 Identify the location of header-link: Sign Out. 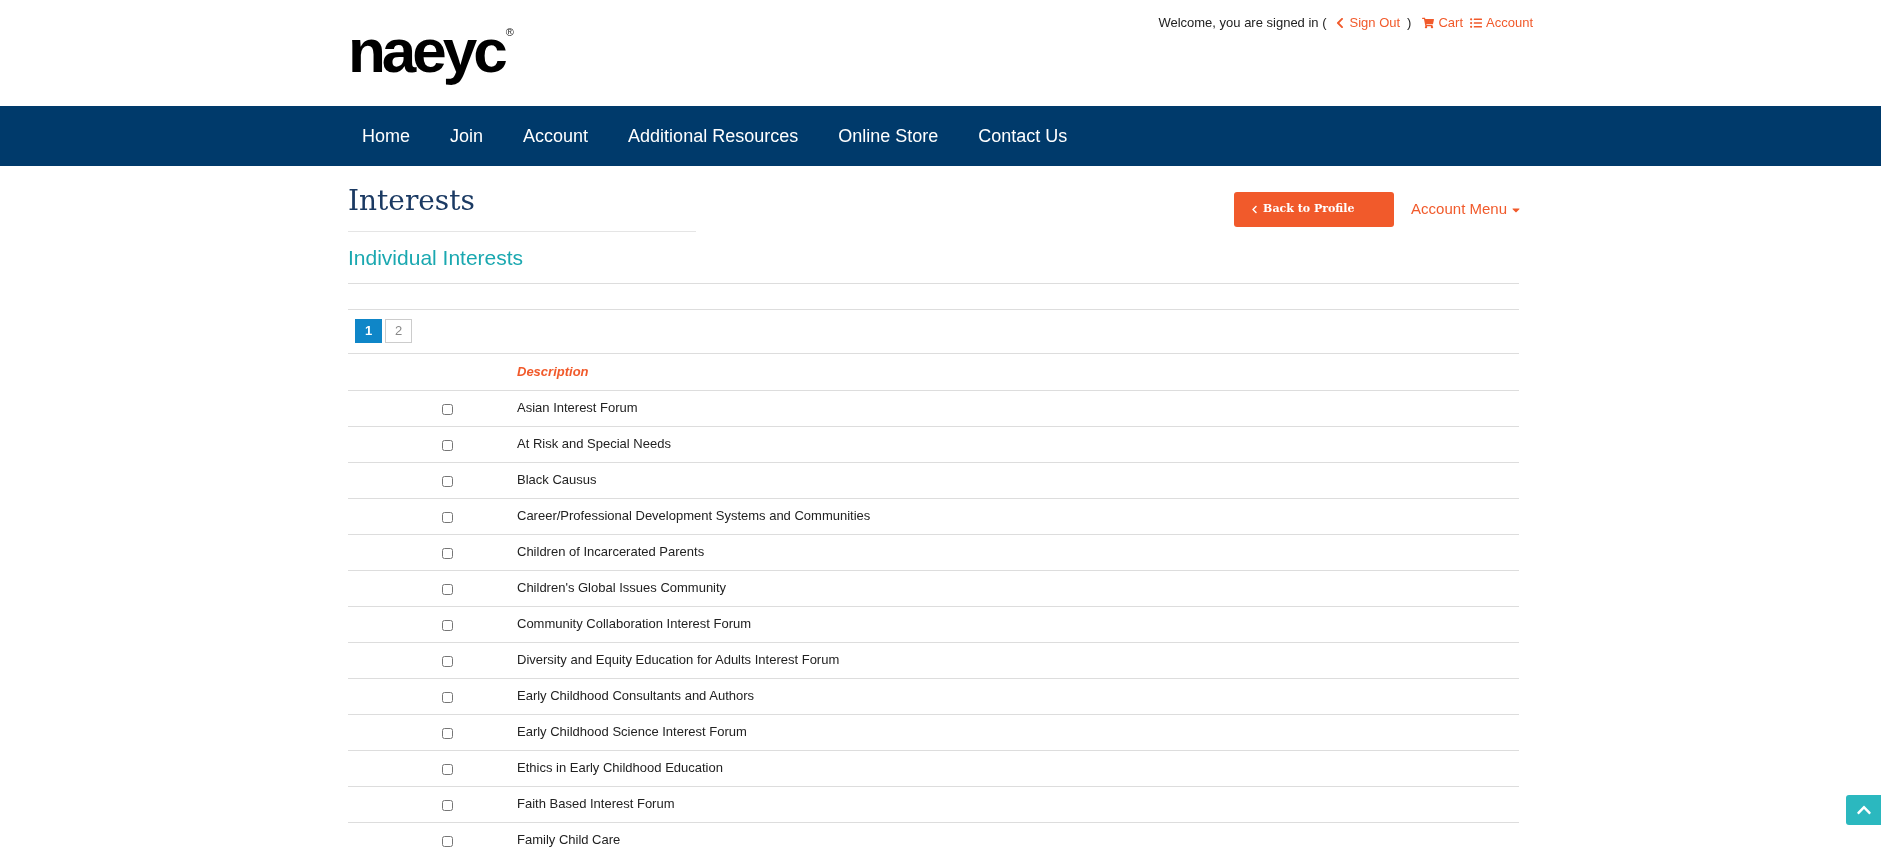
(1367, 23).